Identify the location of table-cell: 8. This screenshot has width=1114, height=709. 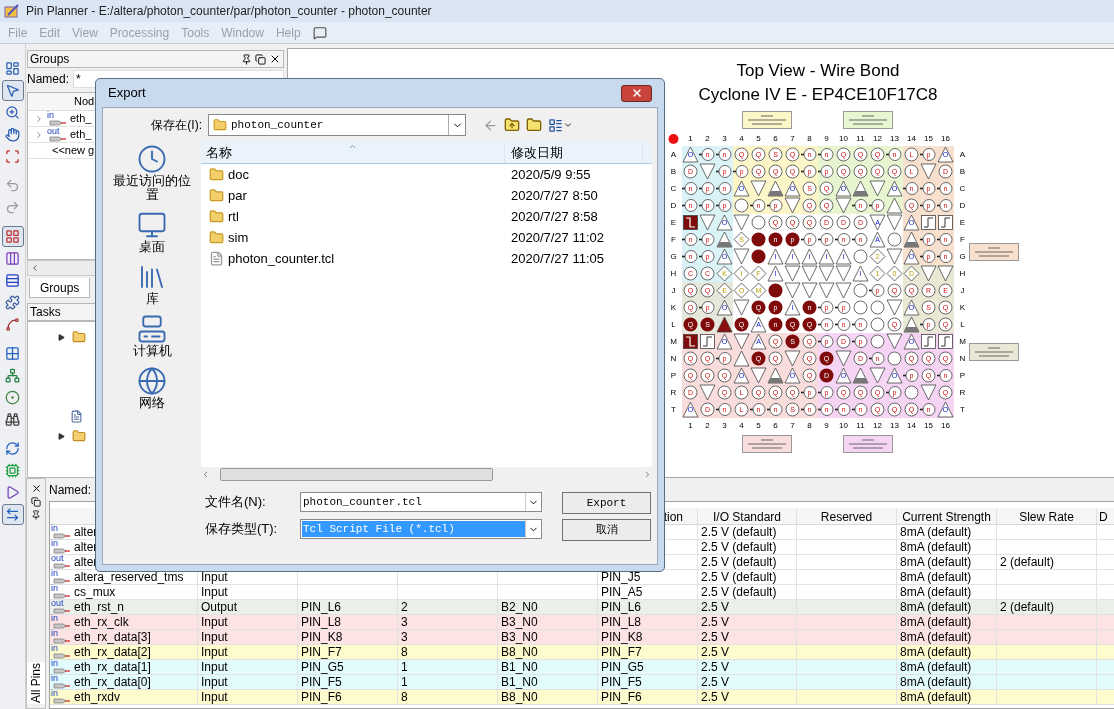
(404, 652).